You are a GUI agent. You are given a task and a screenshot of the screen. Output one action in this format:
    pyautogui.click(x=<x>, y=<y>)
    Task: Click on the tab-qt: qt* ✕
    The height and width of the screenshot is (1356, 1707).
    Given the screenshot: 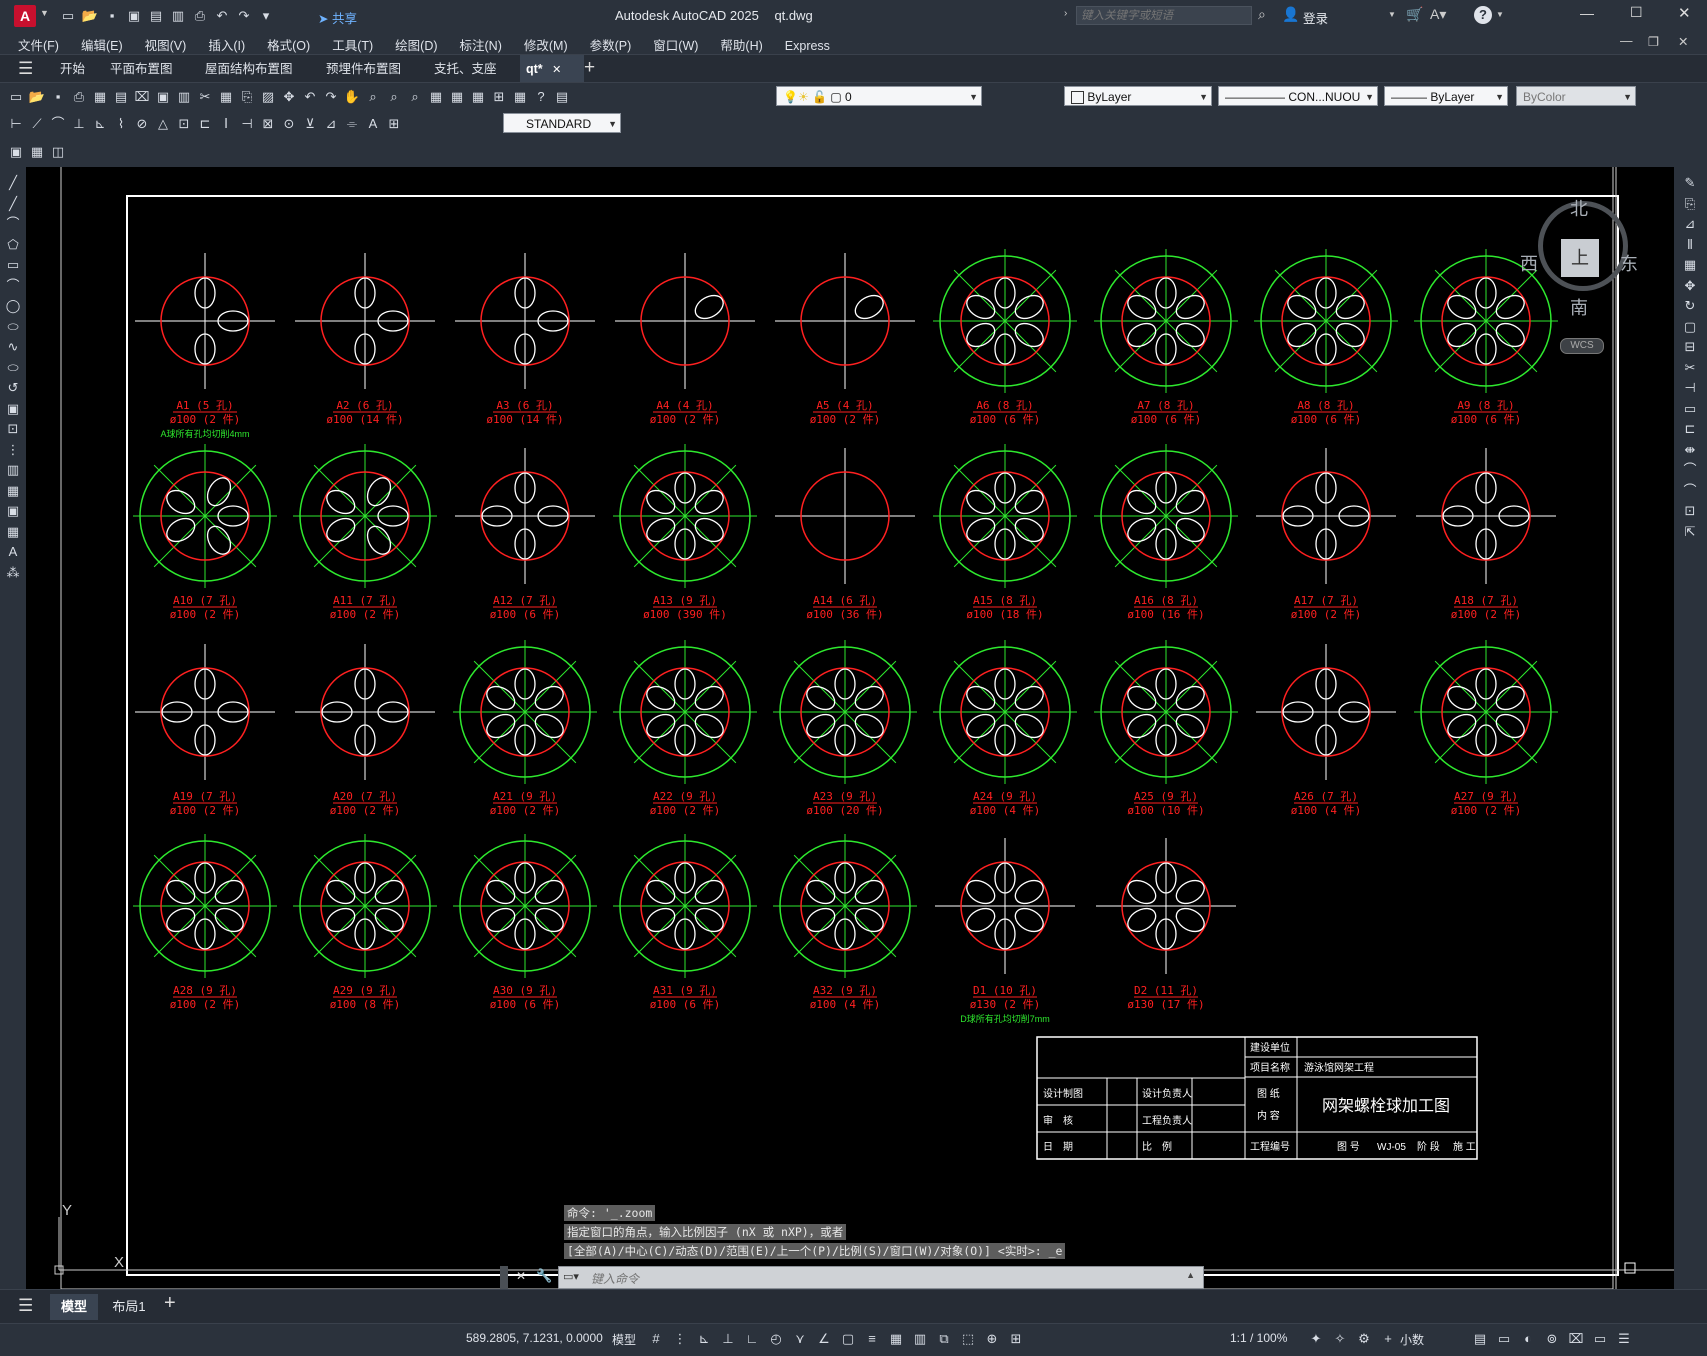 What is the action you would take?
    pyautogui.click(x=552, y=69)
    